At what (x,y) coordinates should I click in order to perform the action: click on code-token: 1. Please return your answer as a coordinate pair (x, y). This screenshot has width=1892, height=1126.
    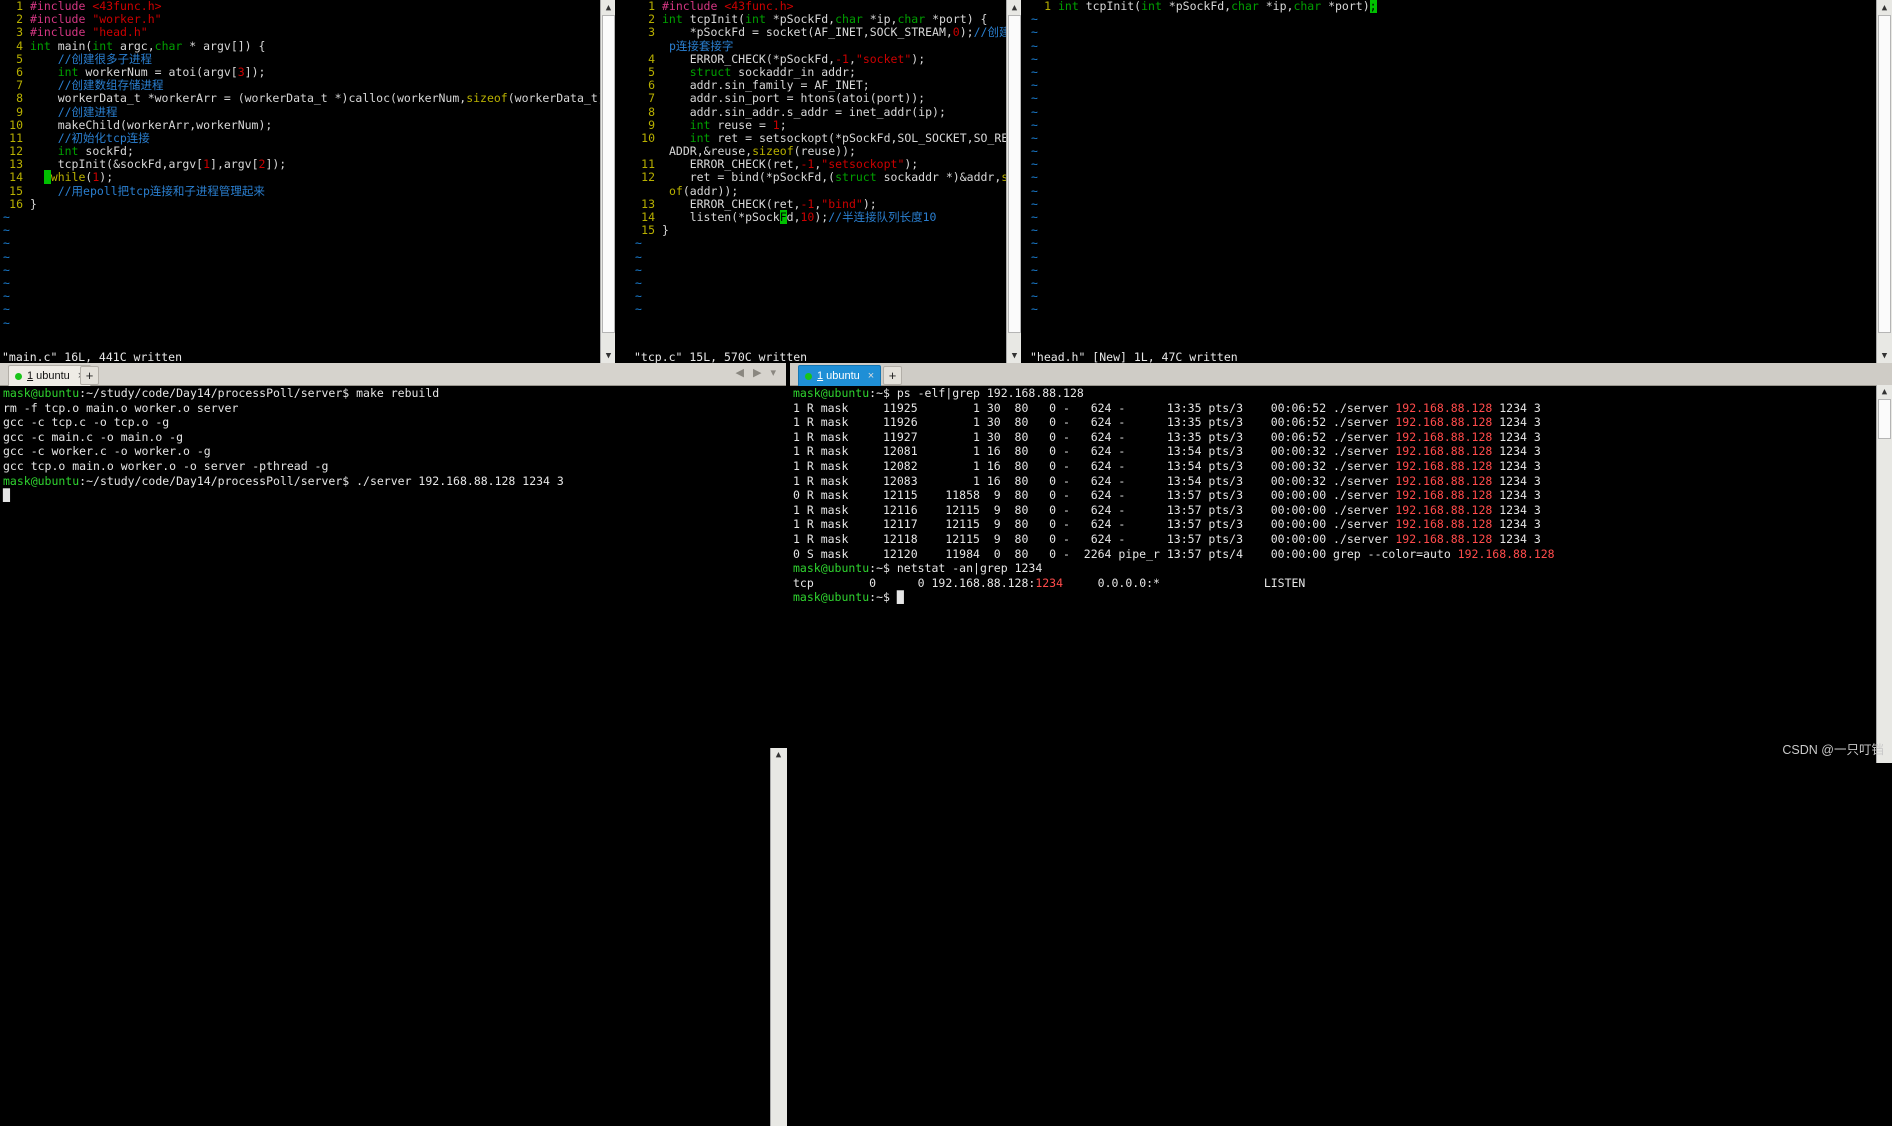
    Looking at the image, I should click on (207, 164).